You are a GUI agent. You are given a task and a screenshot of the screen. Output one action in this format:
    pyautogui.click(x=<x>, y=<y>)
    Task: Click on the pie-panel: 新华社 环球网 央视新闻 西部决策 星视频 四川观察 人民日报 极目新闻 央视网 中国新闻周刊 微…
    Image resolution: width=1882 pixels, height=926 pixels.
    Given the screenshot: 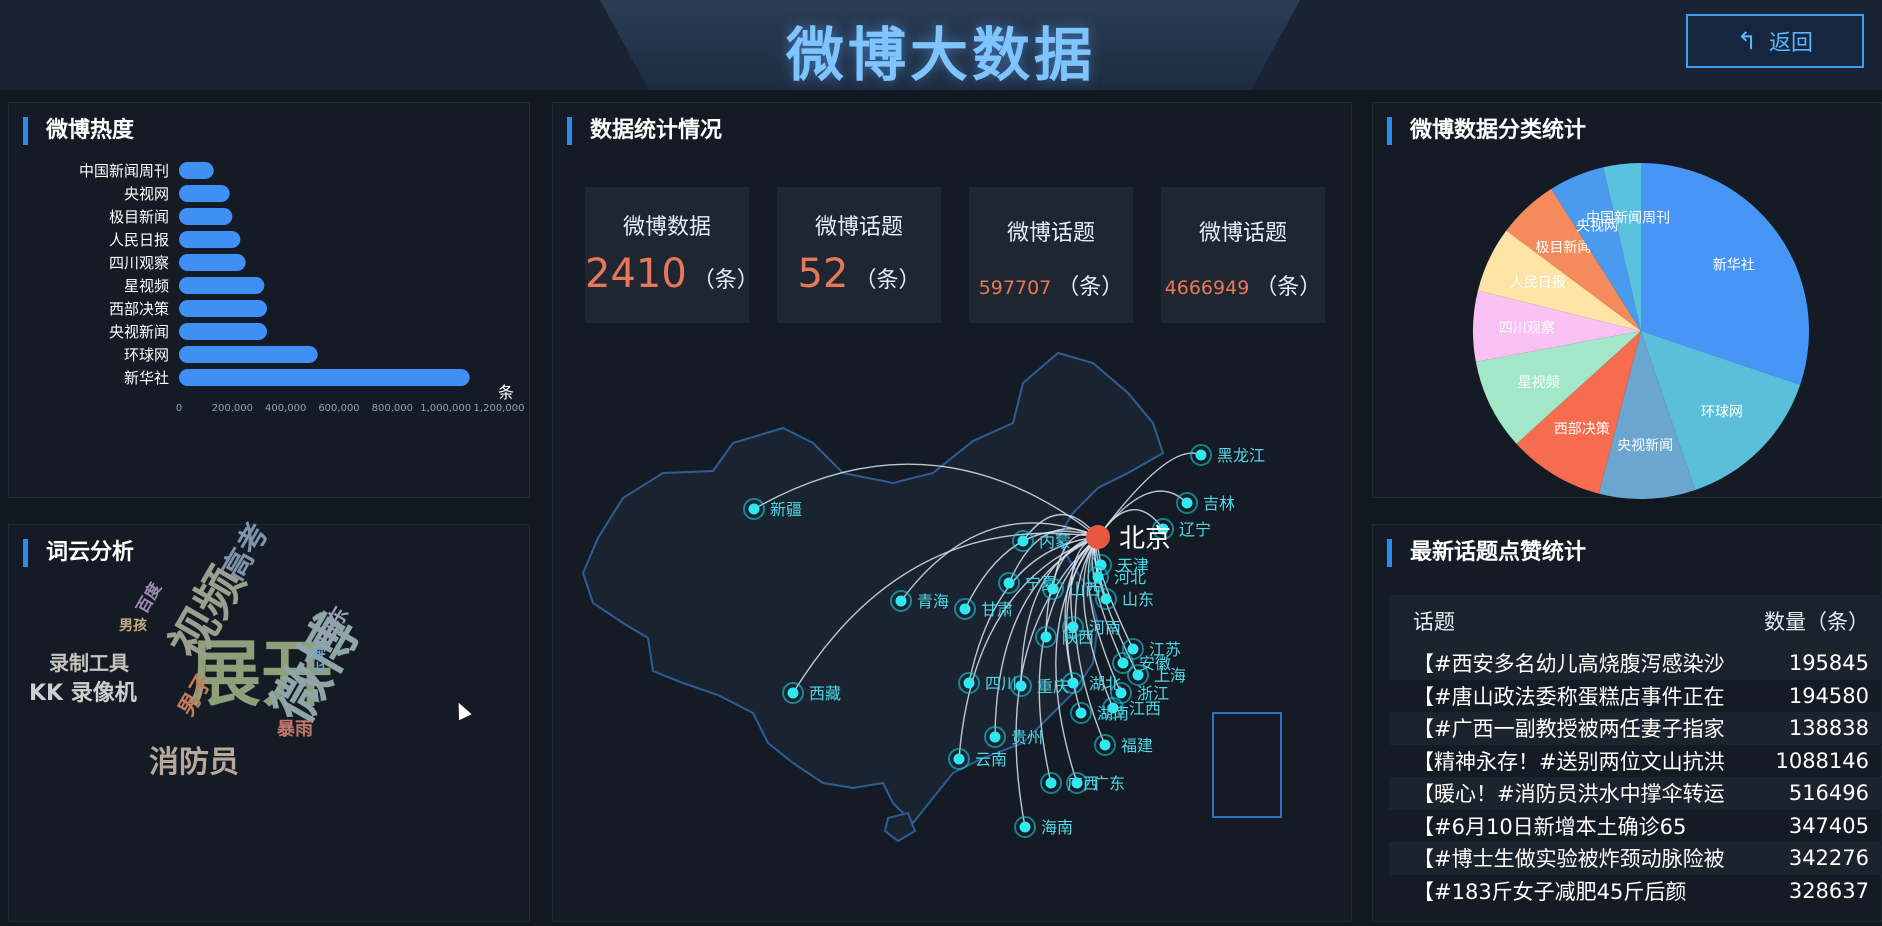 What is the action you would take?
    pyautogui.click(x=1627, y=300)
    